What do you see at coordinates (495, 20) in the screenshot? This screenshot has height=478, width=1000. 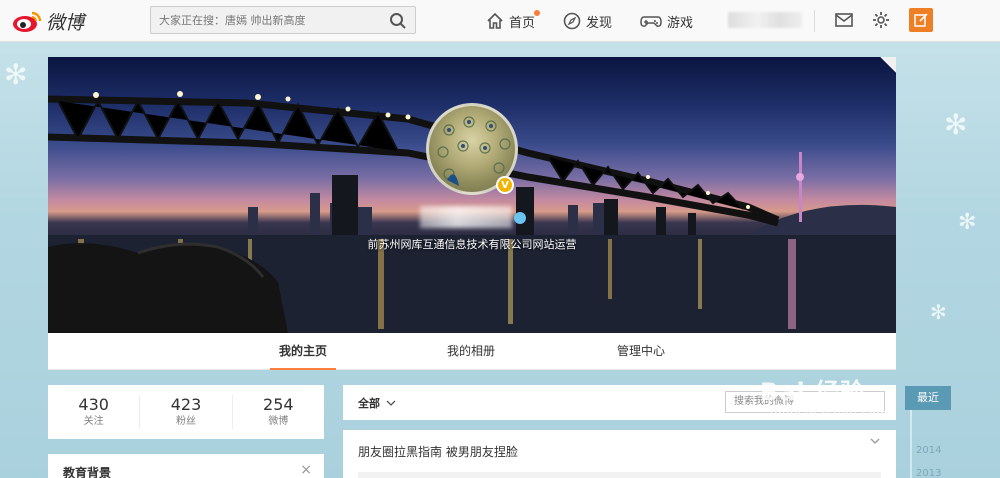 I see `home-icon` at bounding box center [495, 20].